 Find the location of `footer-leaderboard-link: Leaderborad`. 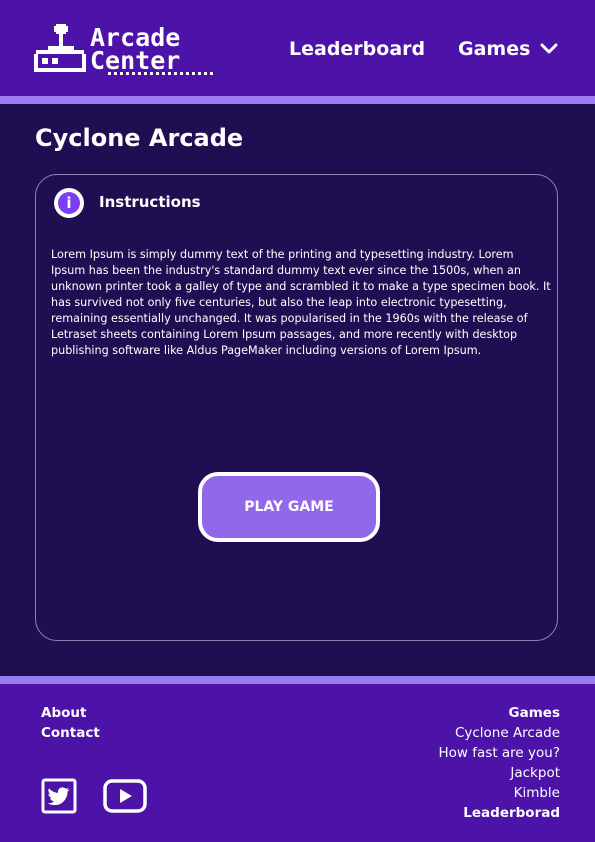

footer-leaderboard-link: Leaderborad is located at coordinates (499, 813).